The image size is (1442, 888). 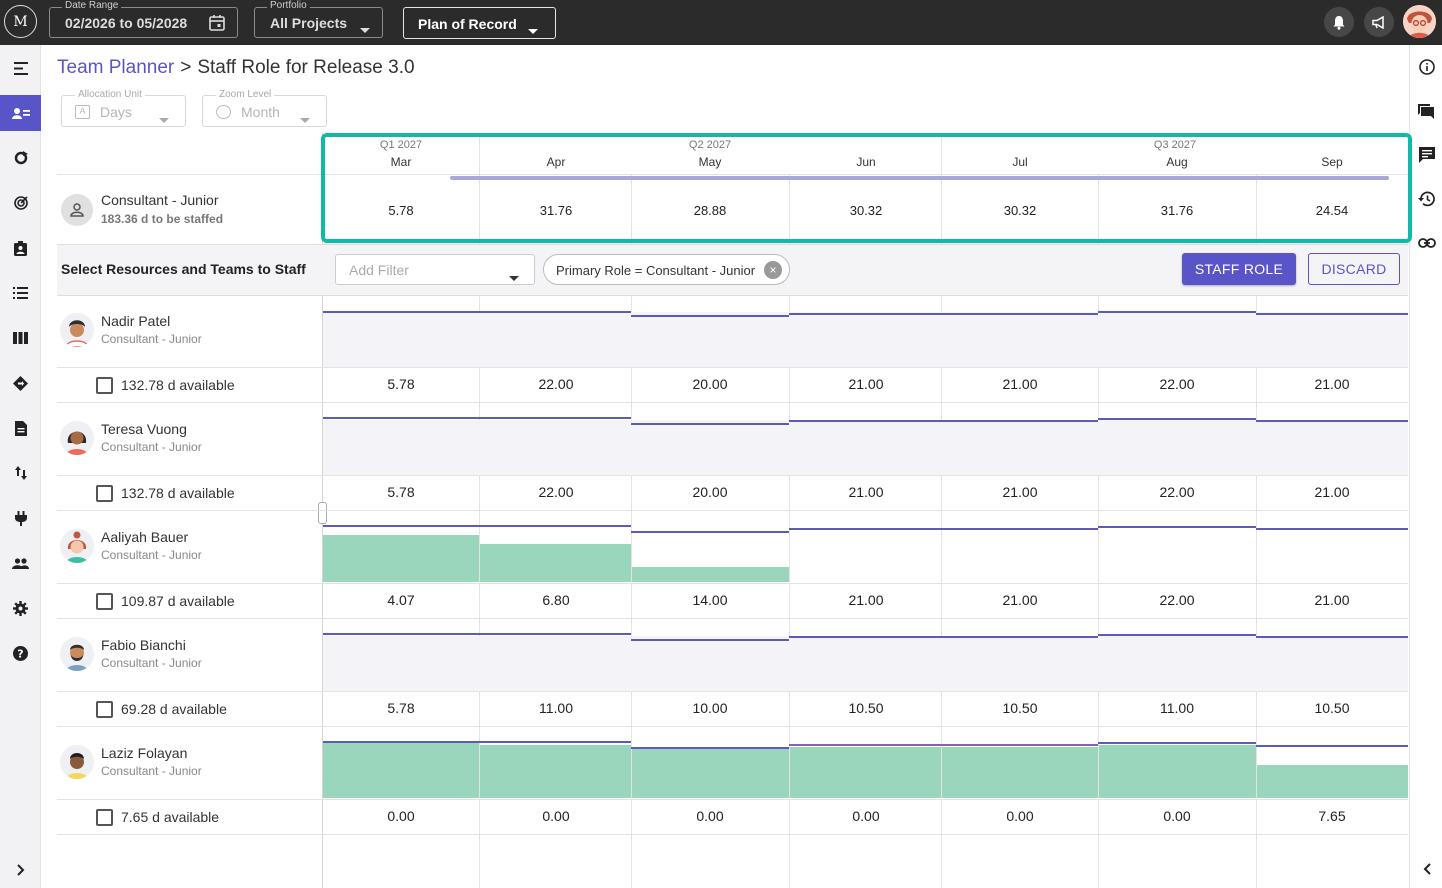 I want to click on app-logo: M, so click(x=20, y=21).